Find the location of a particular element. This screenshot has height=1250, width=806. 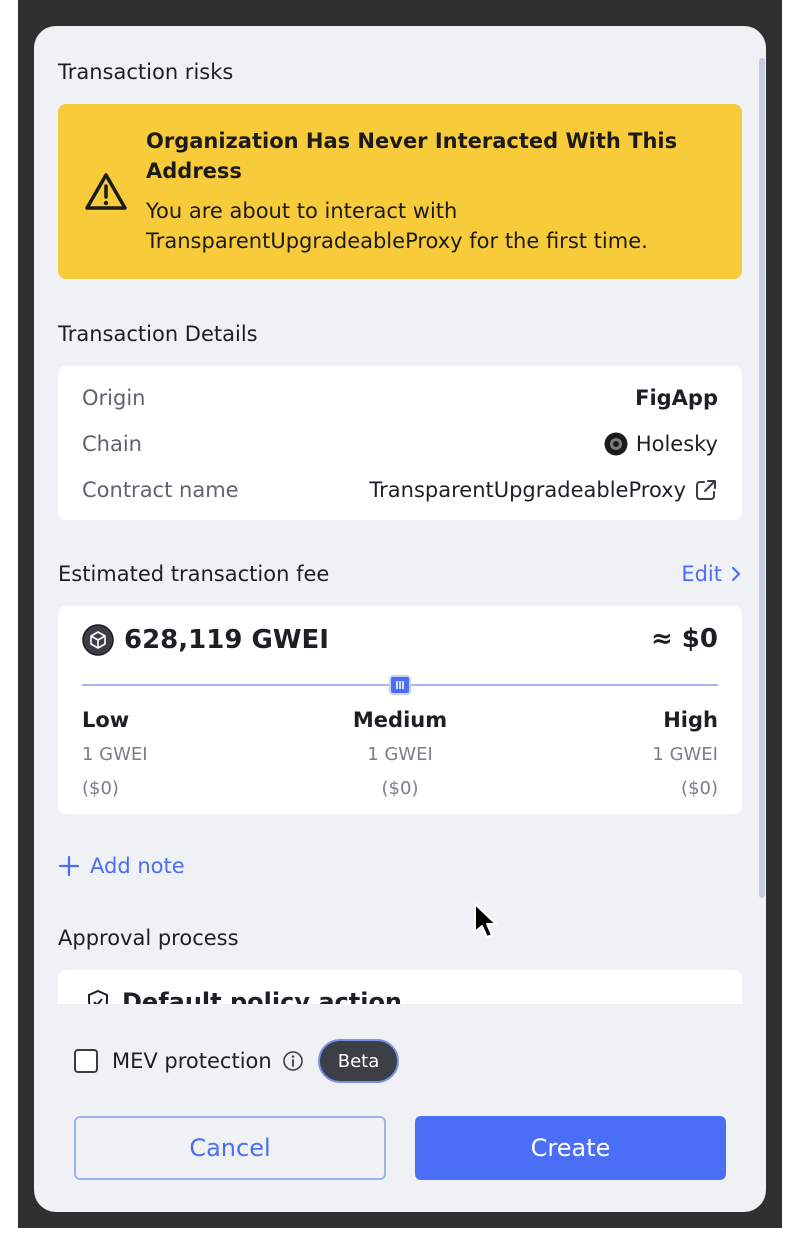

contract-name: TransparentUpgradeableProxy is located at coordinates (527, 490).